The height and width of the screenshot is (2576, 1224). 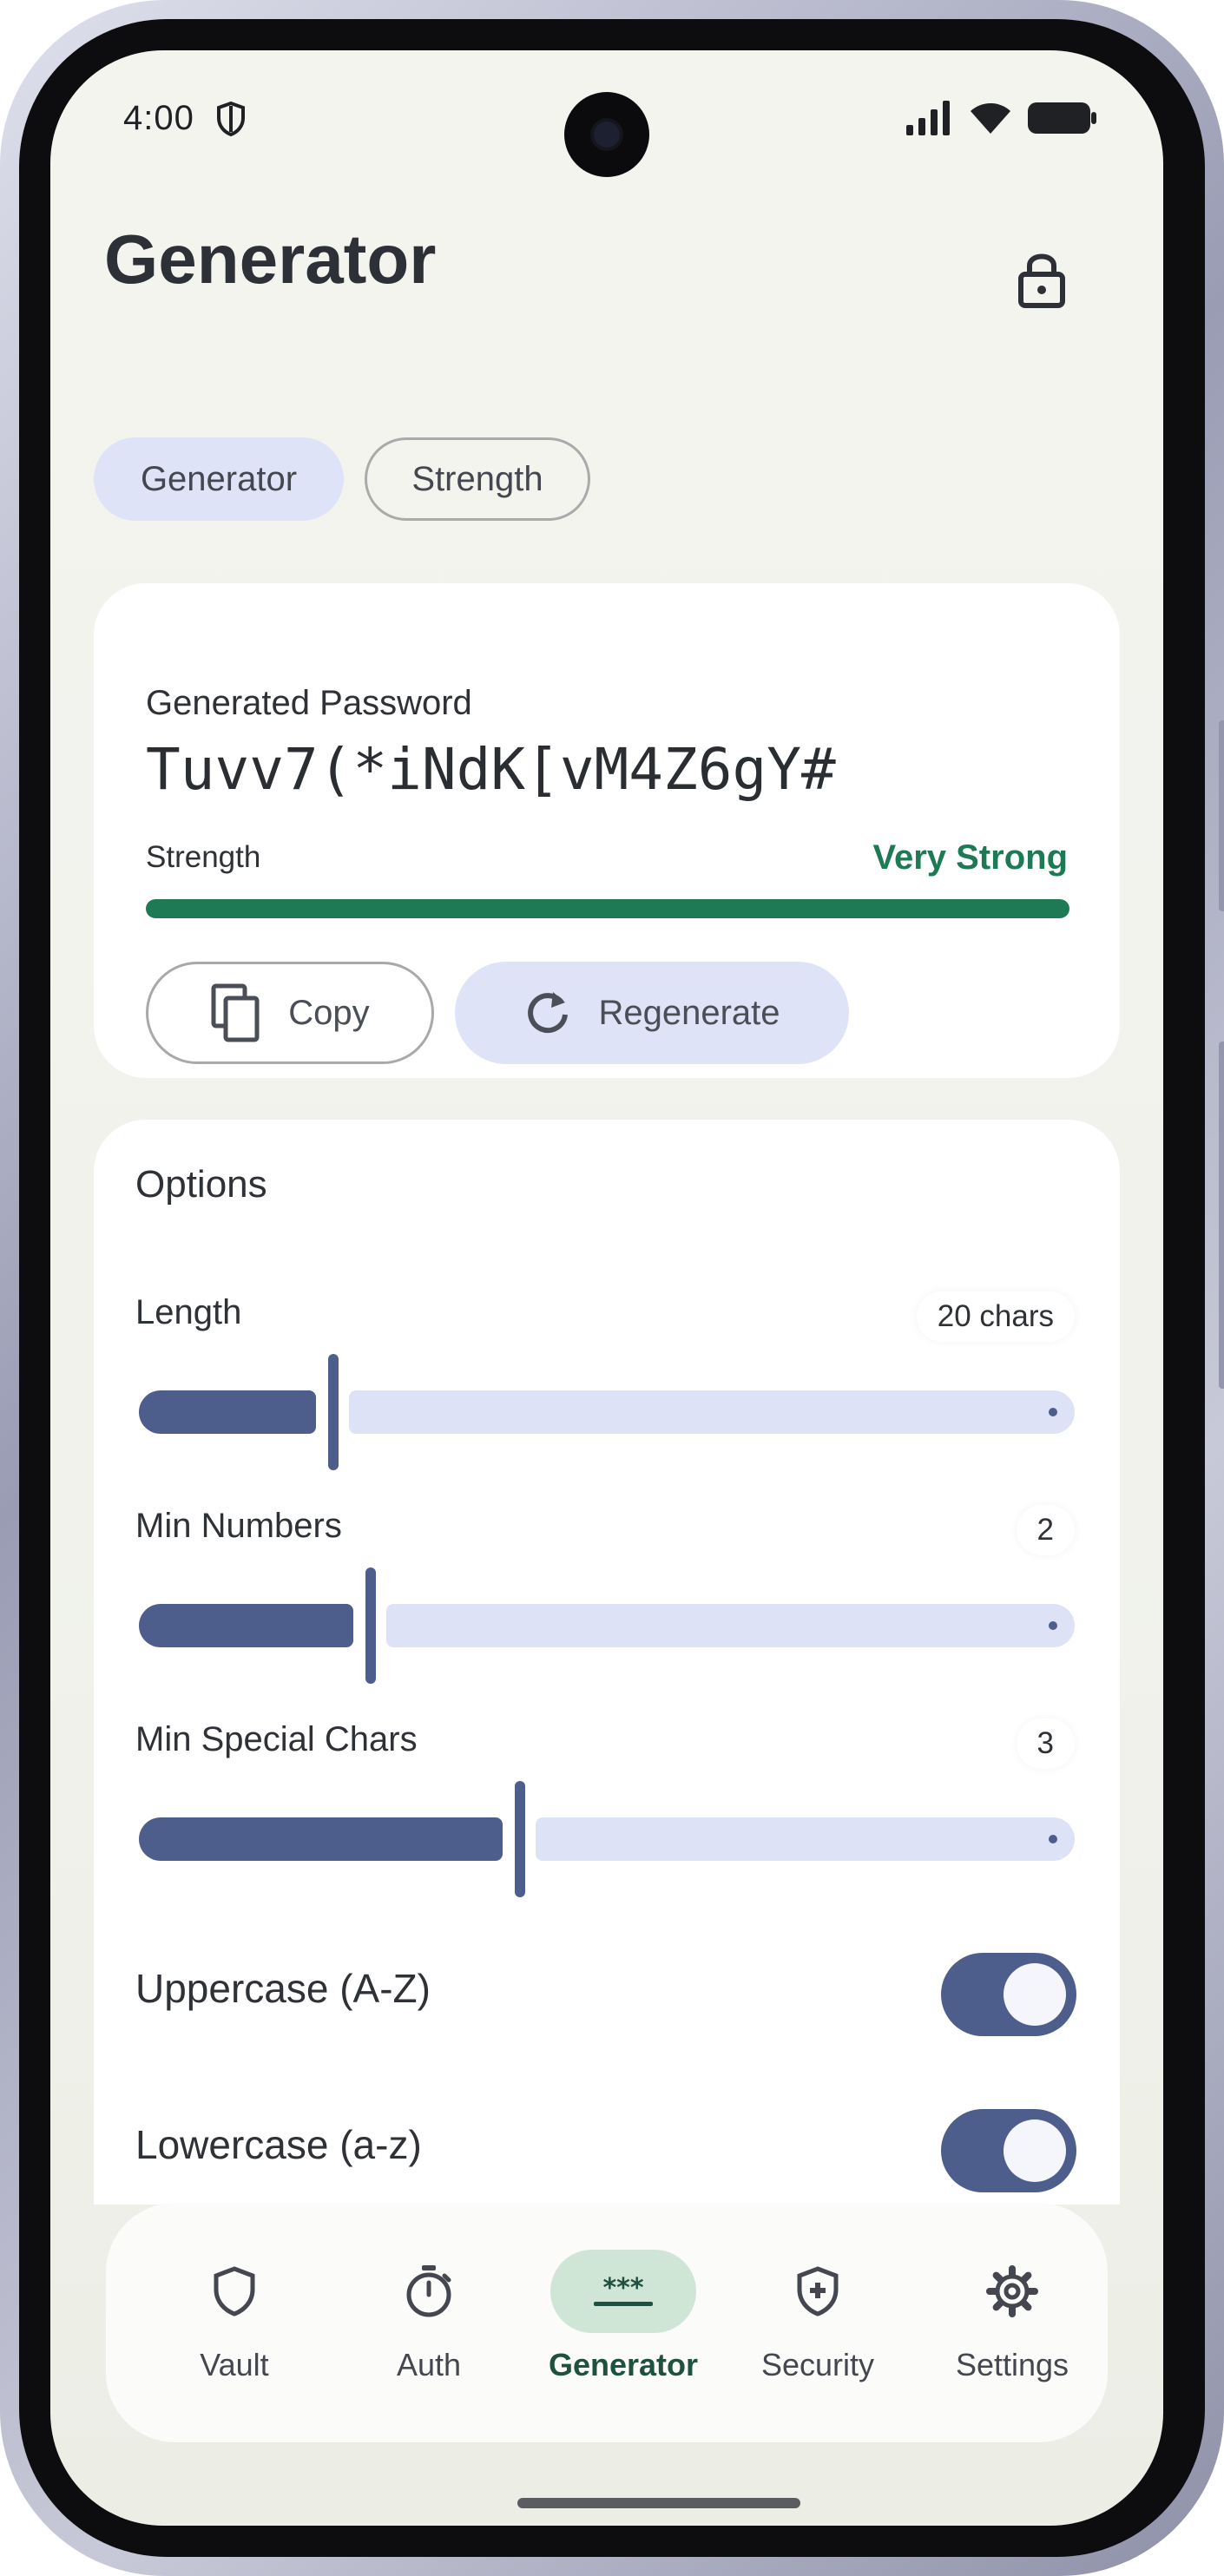 I want to click on options-title: Options, so click(x=201, y=1184).